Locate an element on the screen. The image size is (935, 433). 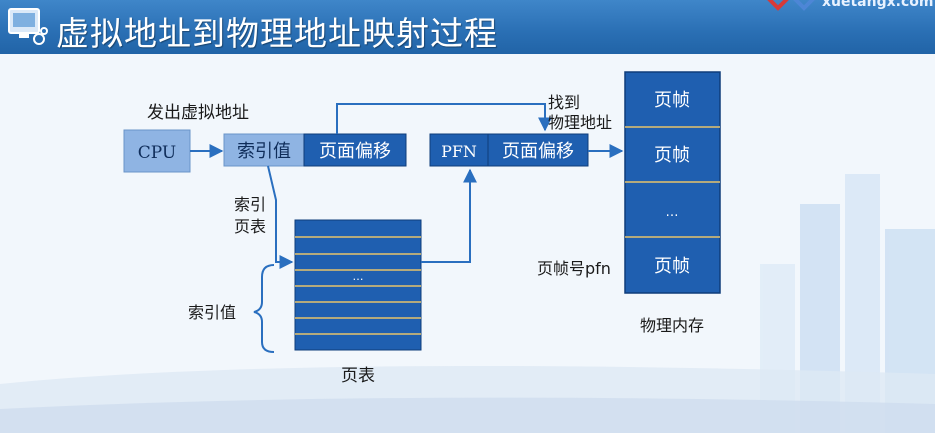
memory-frame-2: 页帧 is located at coordinates (672, 155).